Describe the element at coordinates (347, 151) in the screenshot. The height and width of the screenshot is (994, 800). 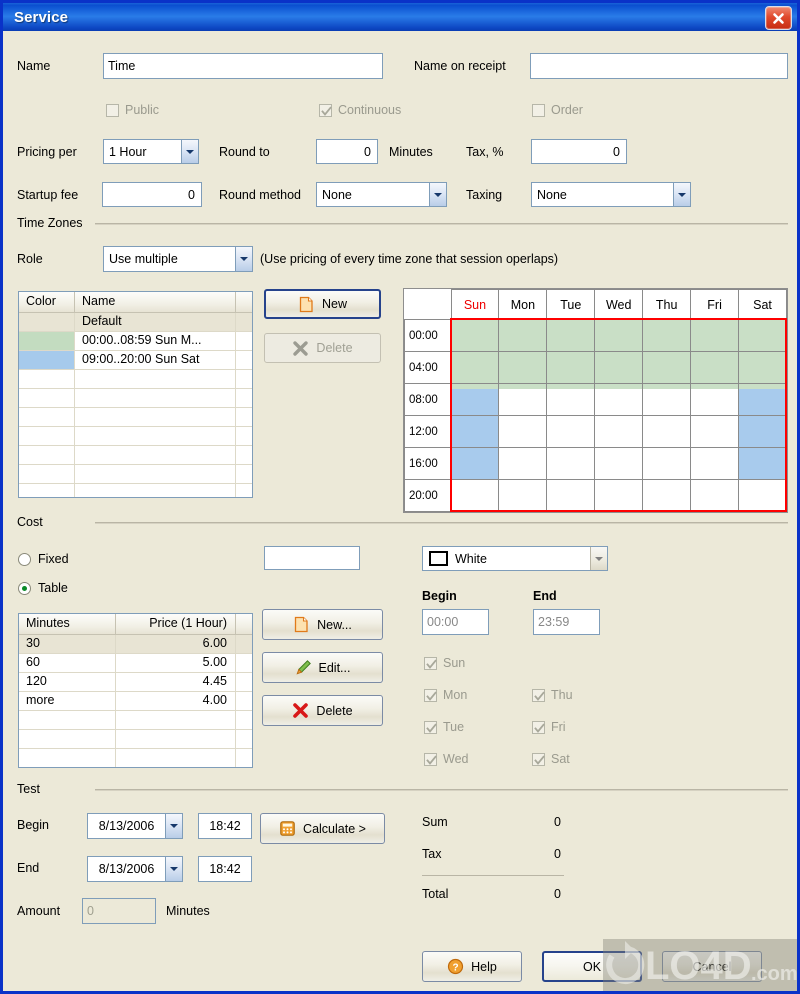
I see `round-to-input: 0` at that location.